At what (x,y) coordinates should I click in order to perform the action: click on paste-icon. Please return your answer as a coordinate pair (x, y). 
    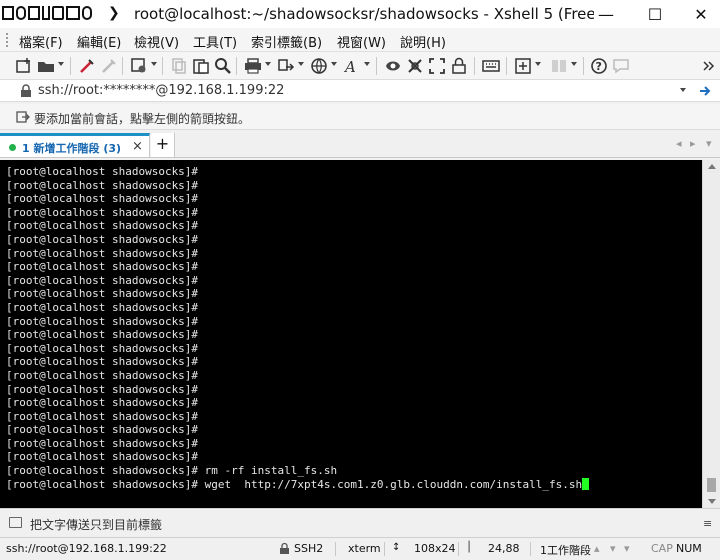
    Looking at the image, I should click on (201, 66).